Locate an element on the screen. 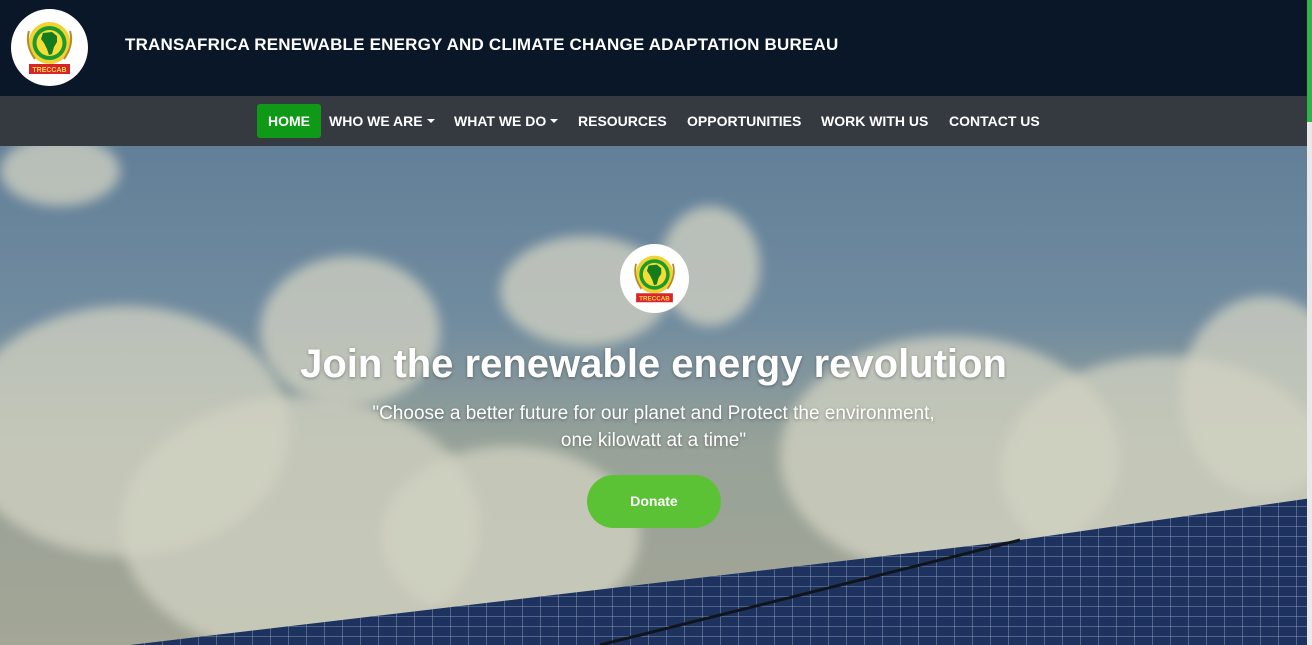  nav-who-we-are: WHO WE ARE is located at coordinates (382, 121).